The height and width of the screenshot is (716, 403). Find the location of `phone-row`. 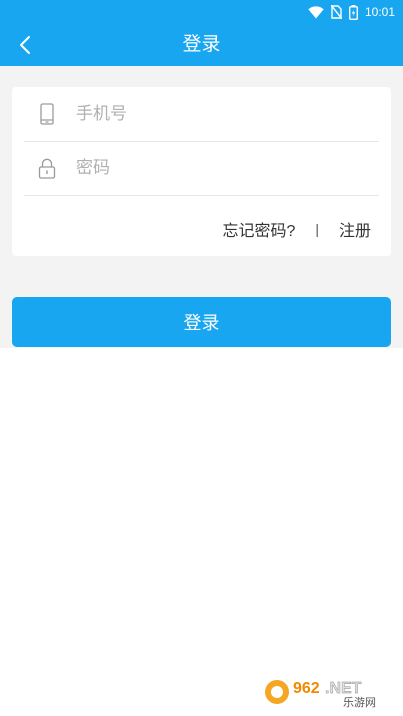

phone-row is located at coordinates (201, 114).